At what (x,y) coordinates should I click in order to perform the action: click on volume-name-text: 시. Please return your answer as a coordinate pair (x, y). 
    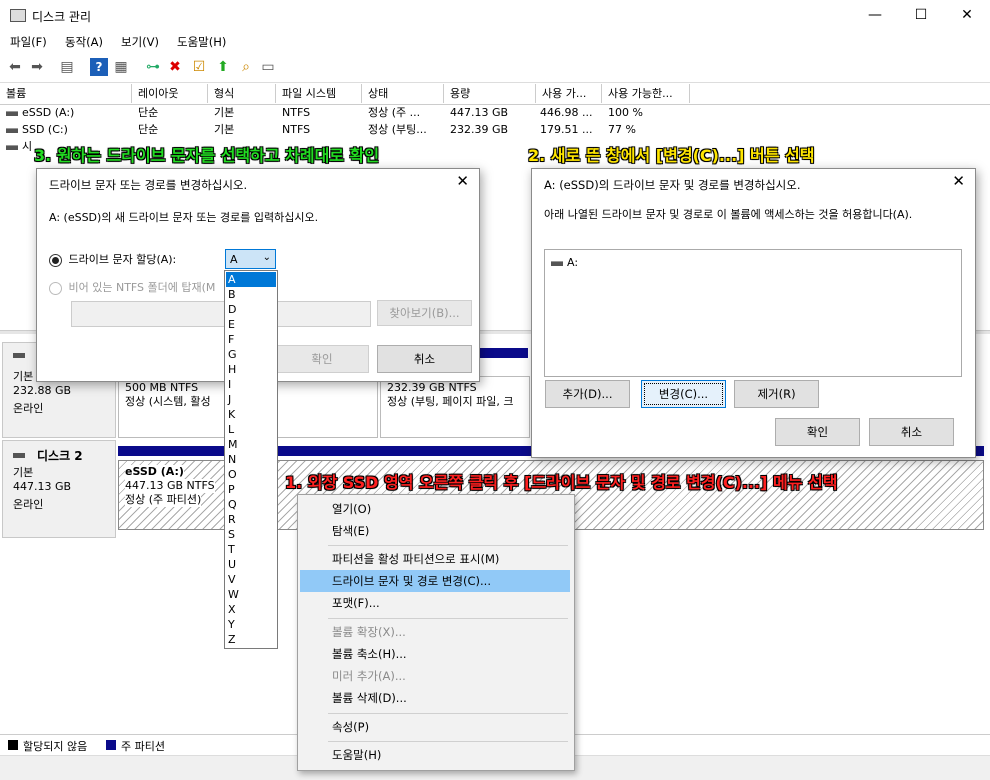
    Looking at the image, I should click on (27, 146).